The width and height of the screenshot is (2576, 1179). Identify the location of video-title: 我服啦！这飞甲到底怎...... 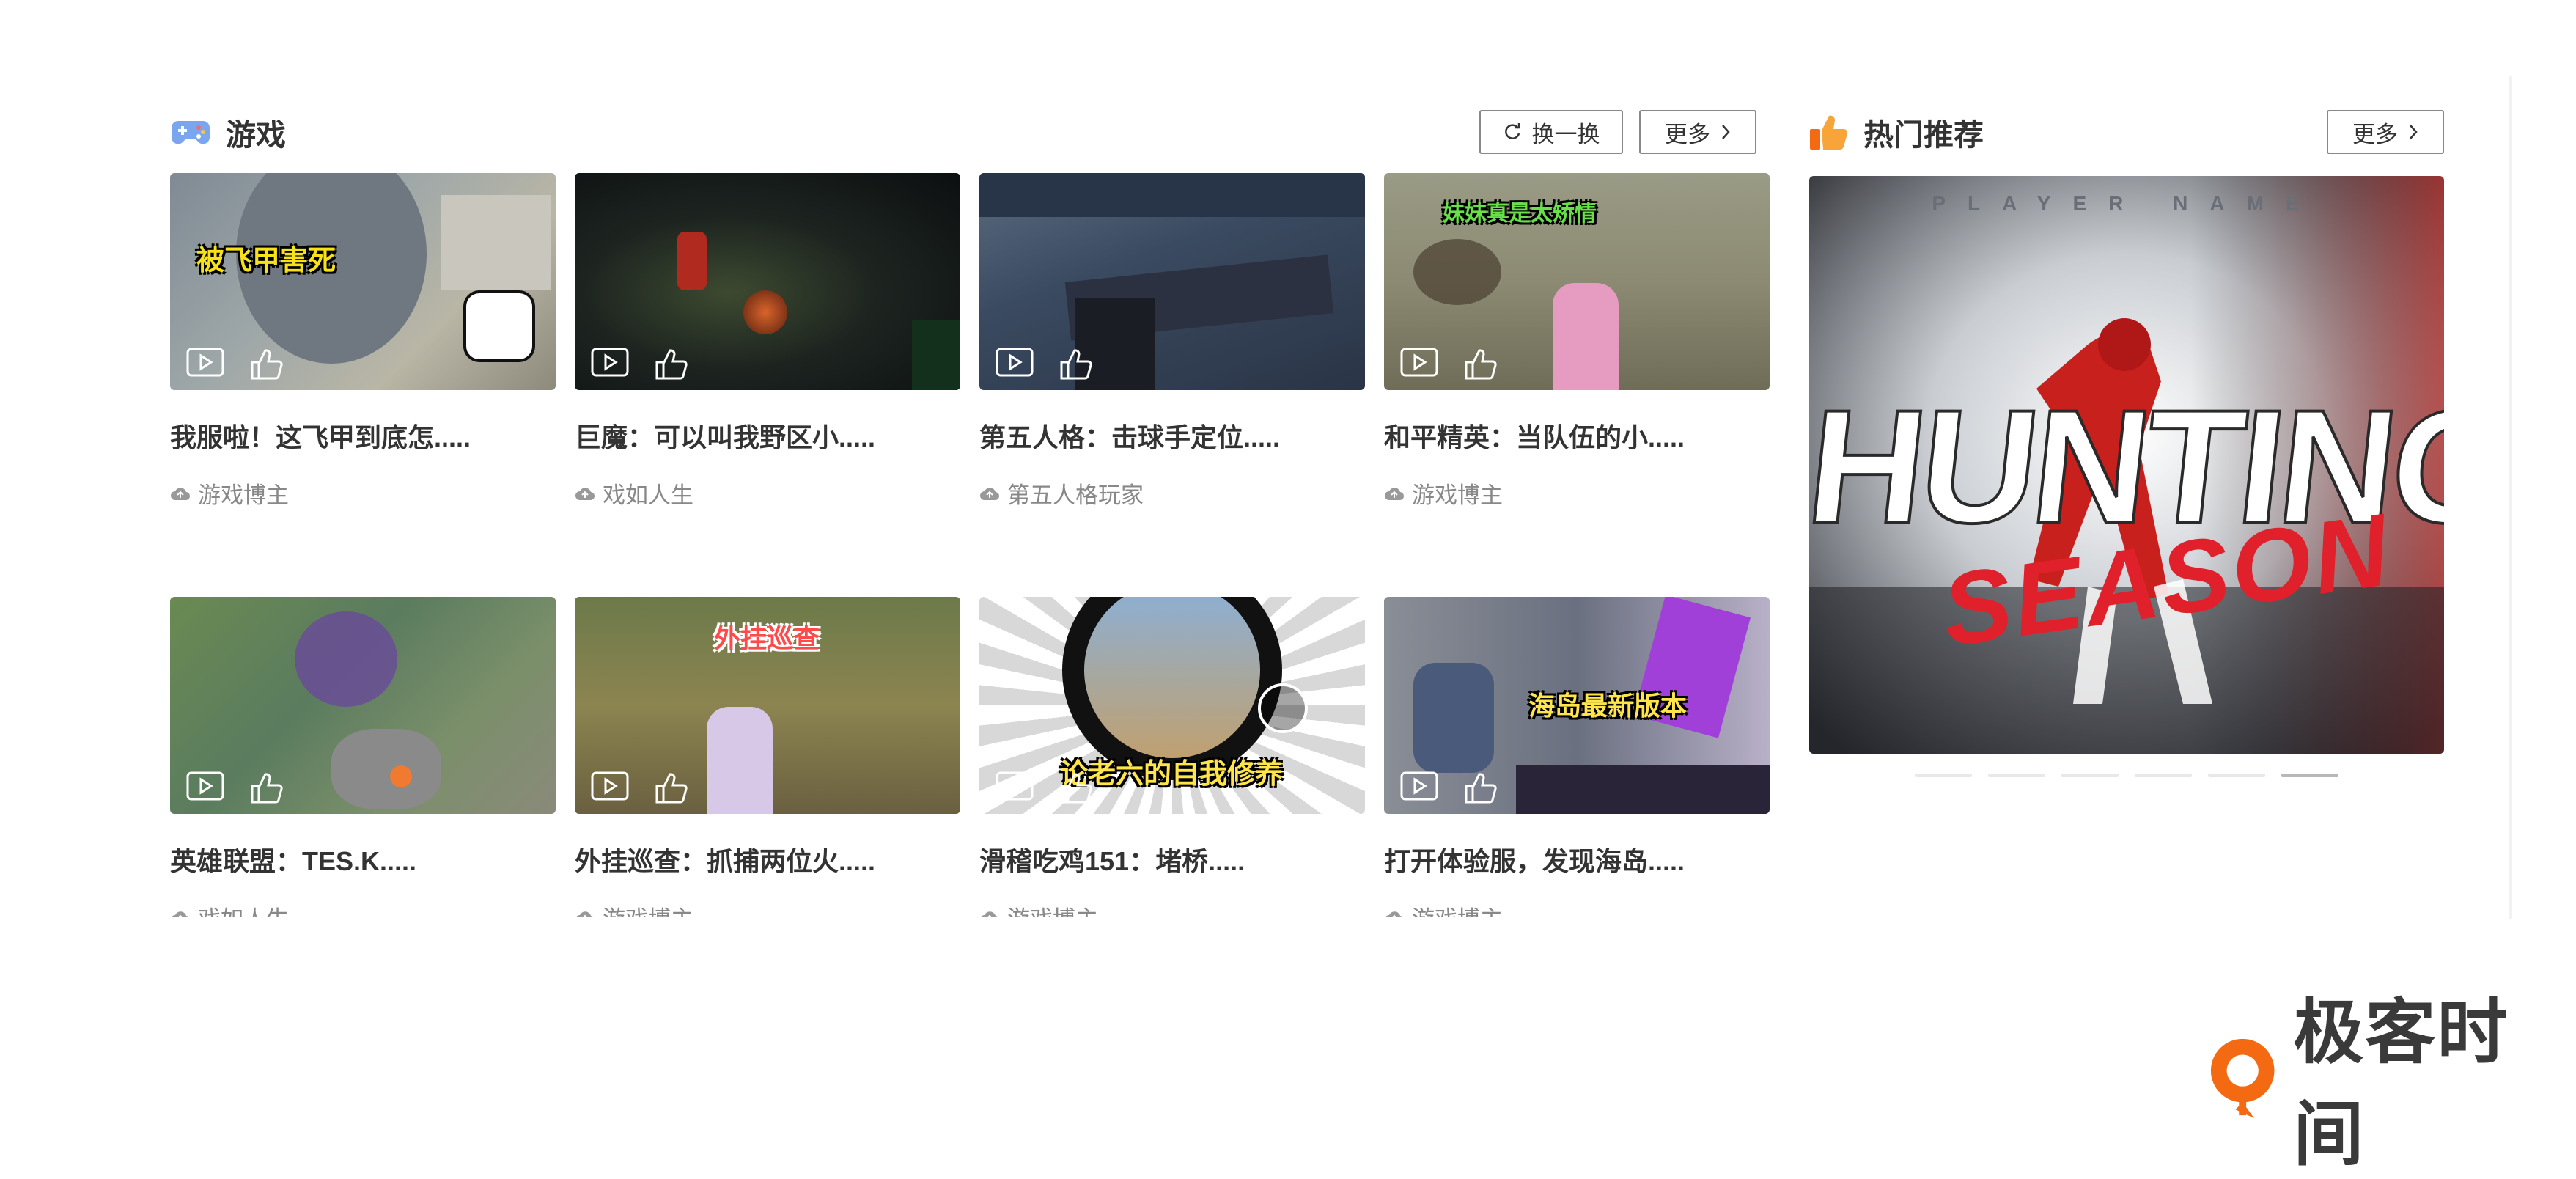
(363, 435).